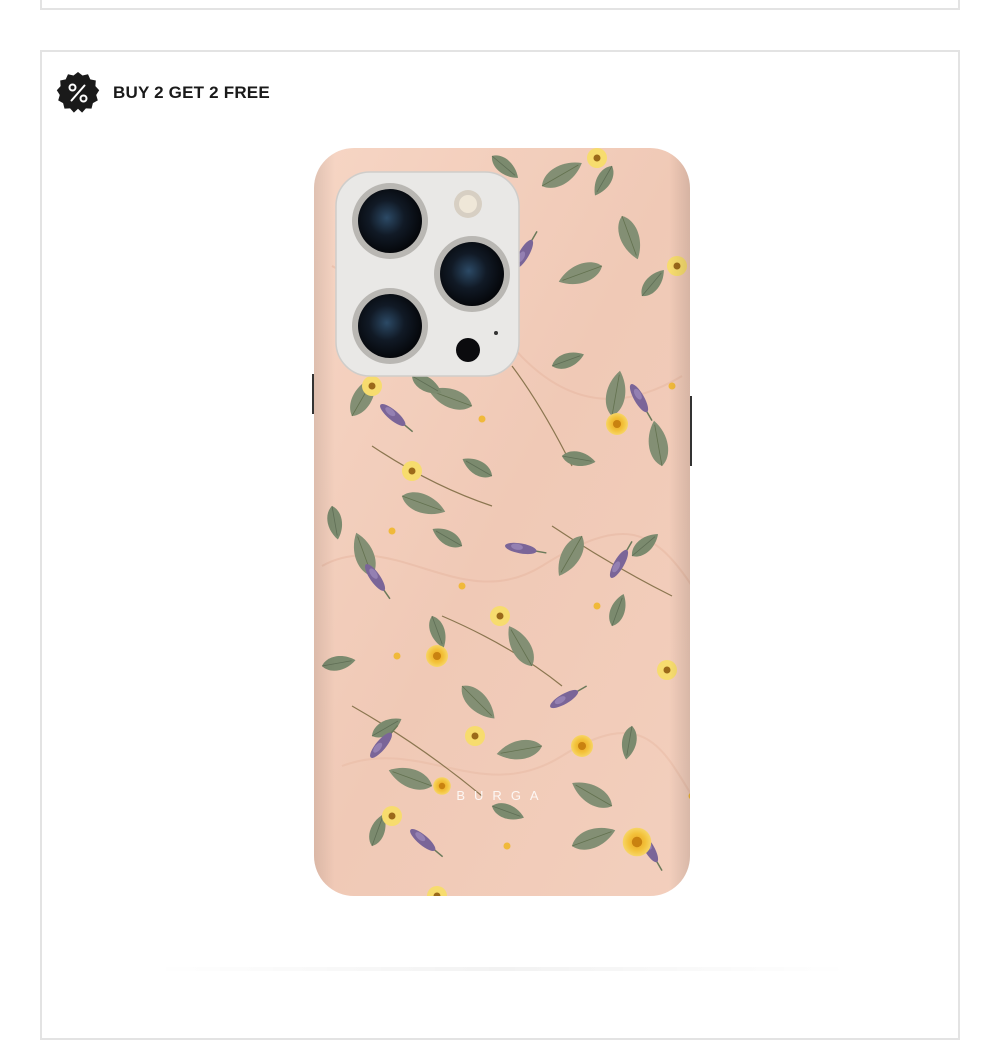 The image size is (1000, 1040). Describe the element at coordinates (427, 274) in the screenshot. I see `camera-module` at that location.